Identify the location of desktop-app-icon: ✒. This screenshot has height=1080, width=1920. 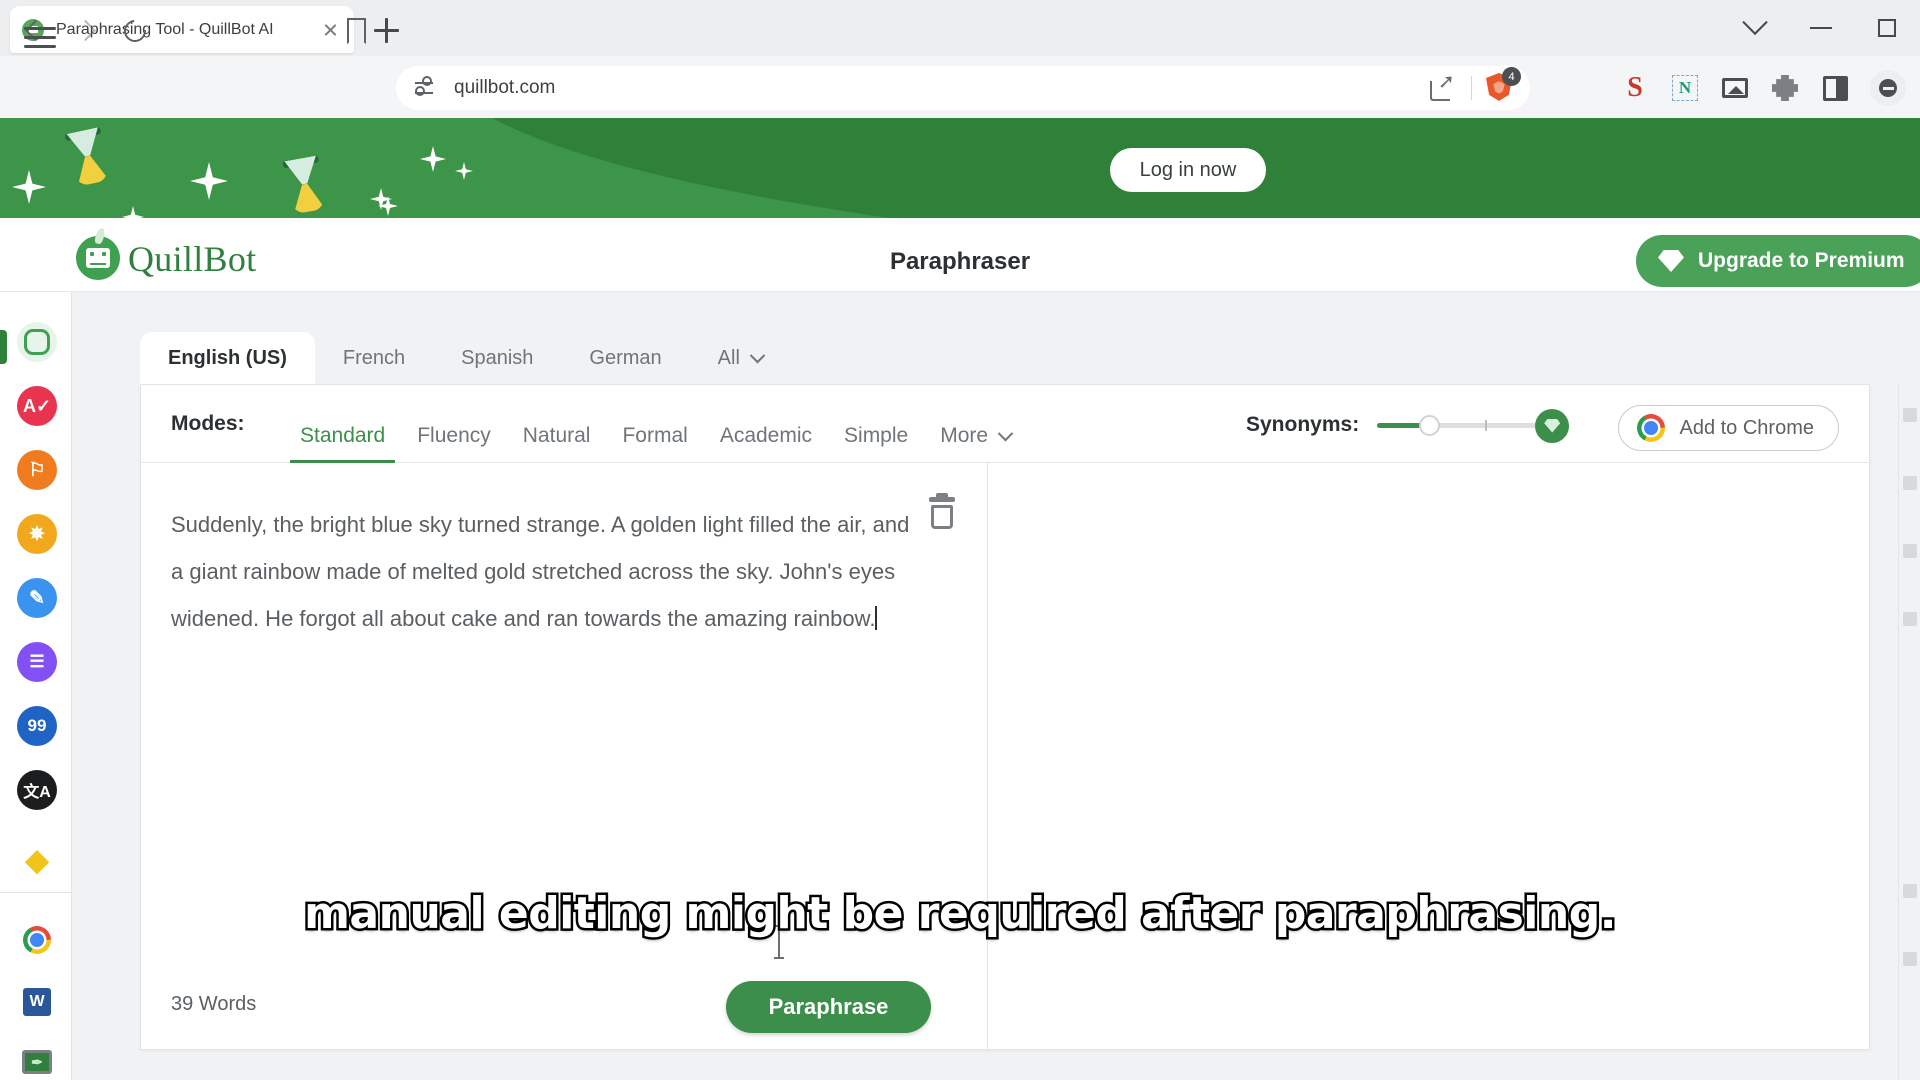
(37, 1062).